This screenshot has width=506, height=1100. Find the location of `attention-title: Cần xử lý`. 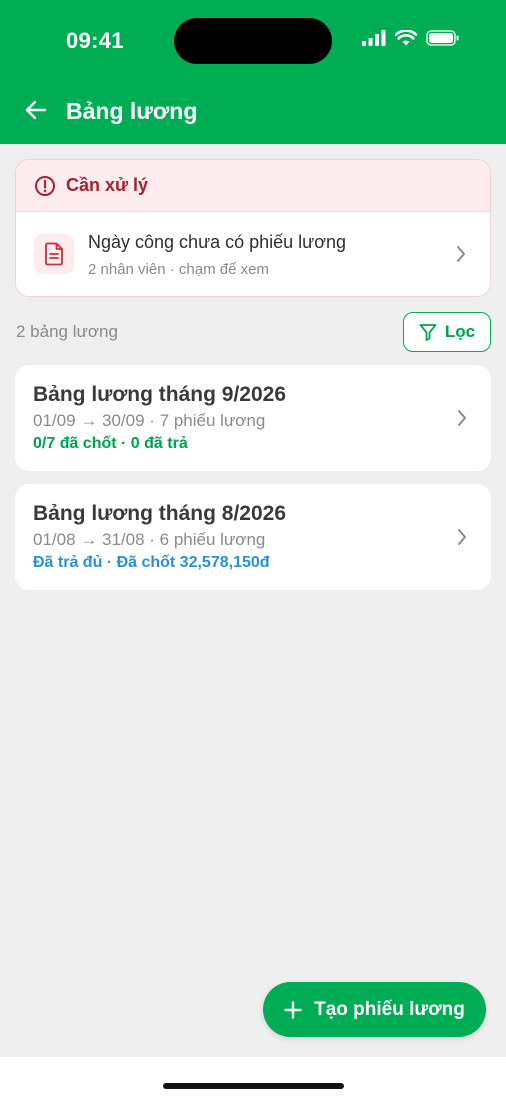

attention-title: Cần xử lý is located at coordinates (107, 185).